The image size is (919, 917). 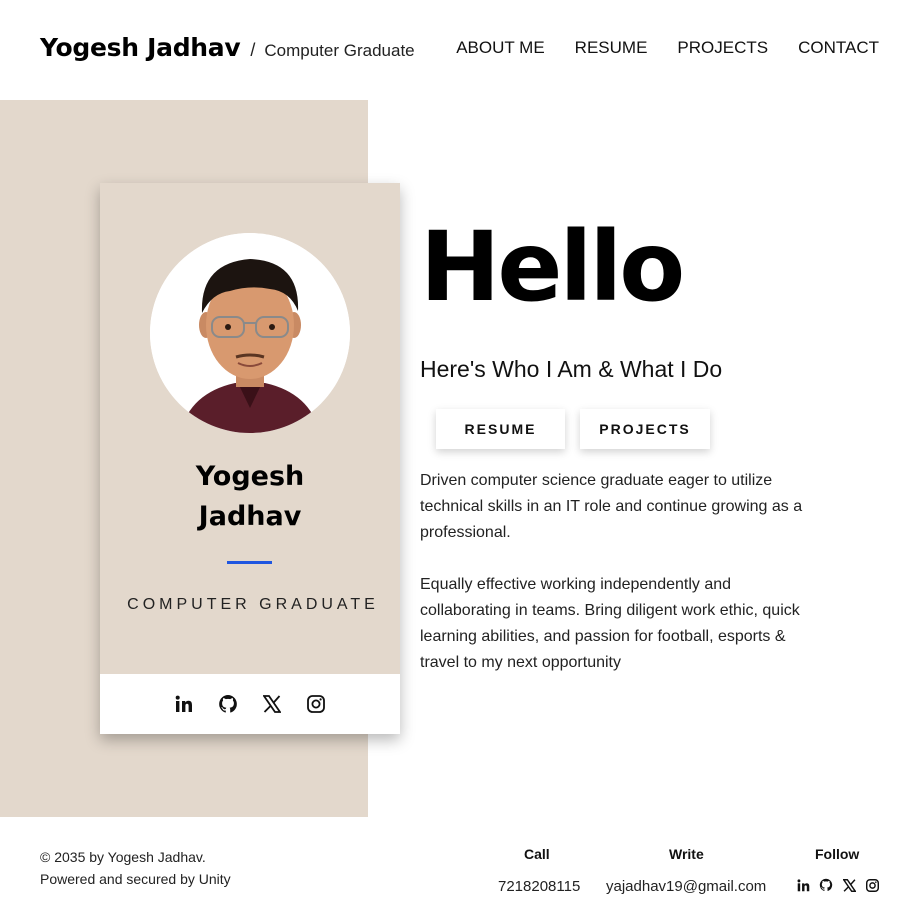 I want to click on hero-subtitle: Here's Who I Am & What I Do, so click(x=571, y=369).